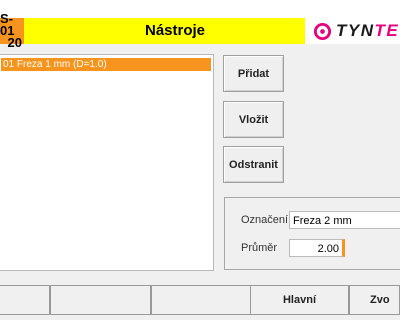  I want to click on main-button: Hlavní, so click(299, 300).